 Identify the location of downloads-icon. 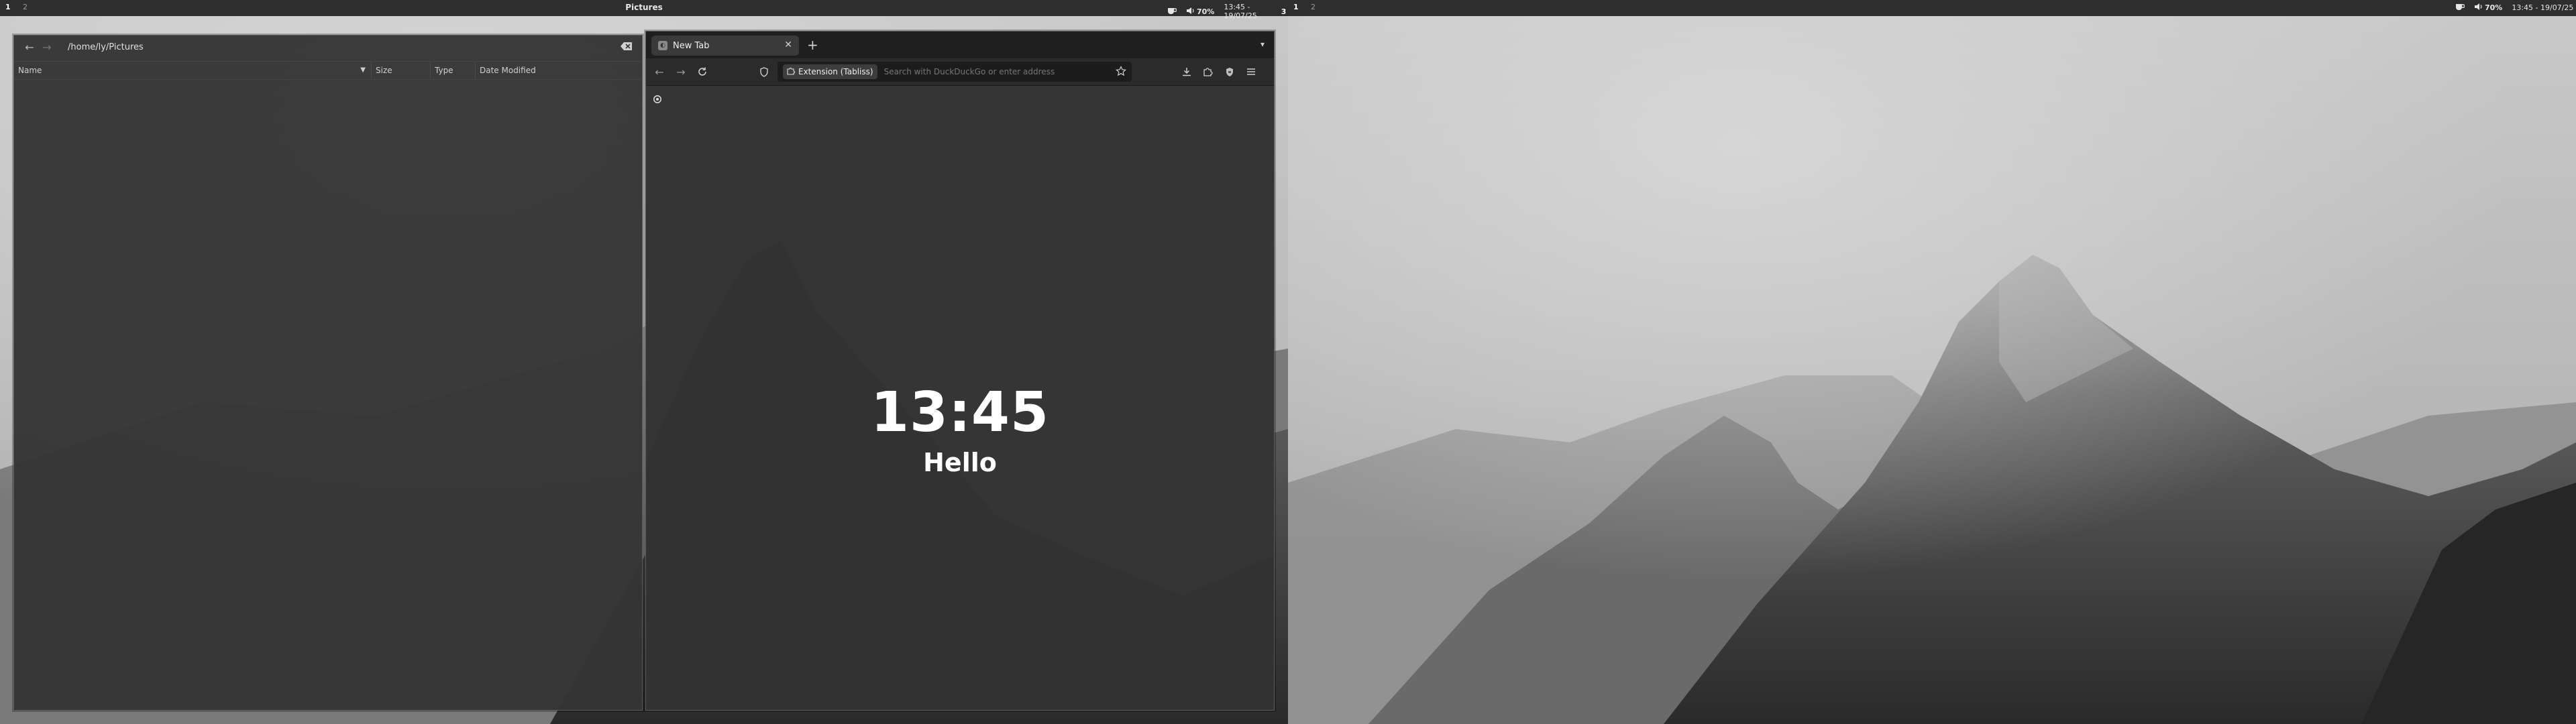
(1186, 71).